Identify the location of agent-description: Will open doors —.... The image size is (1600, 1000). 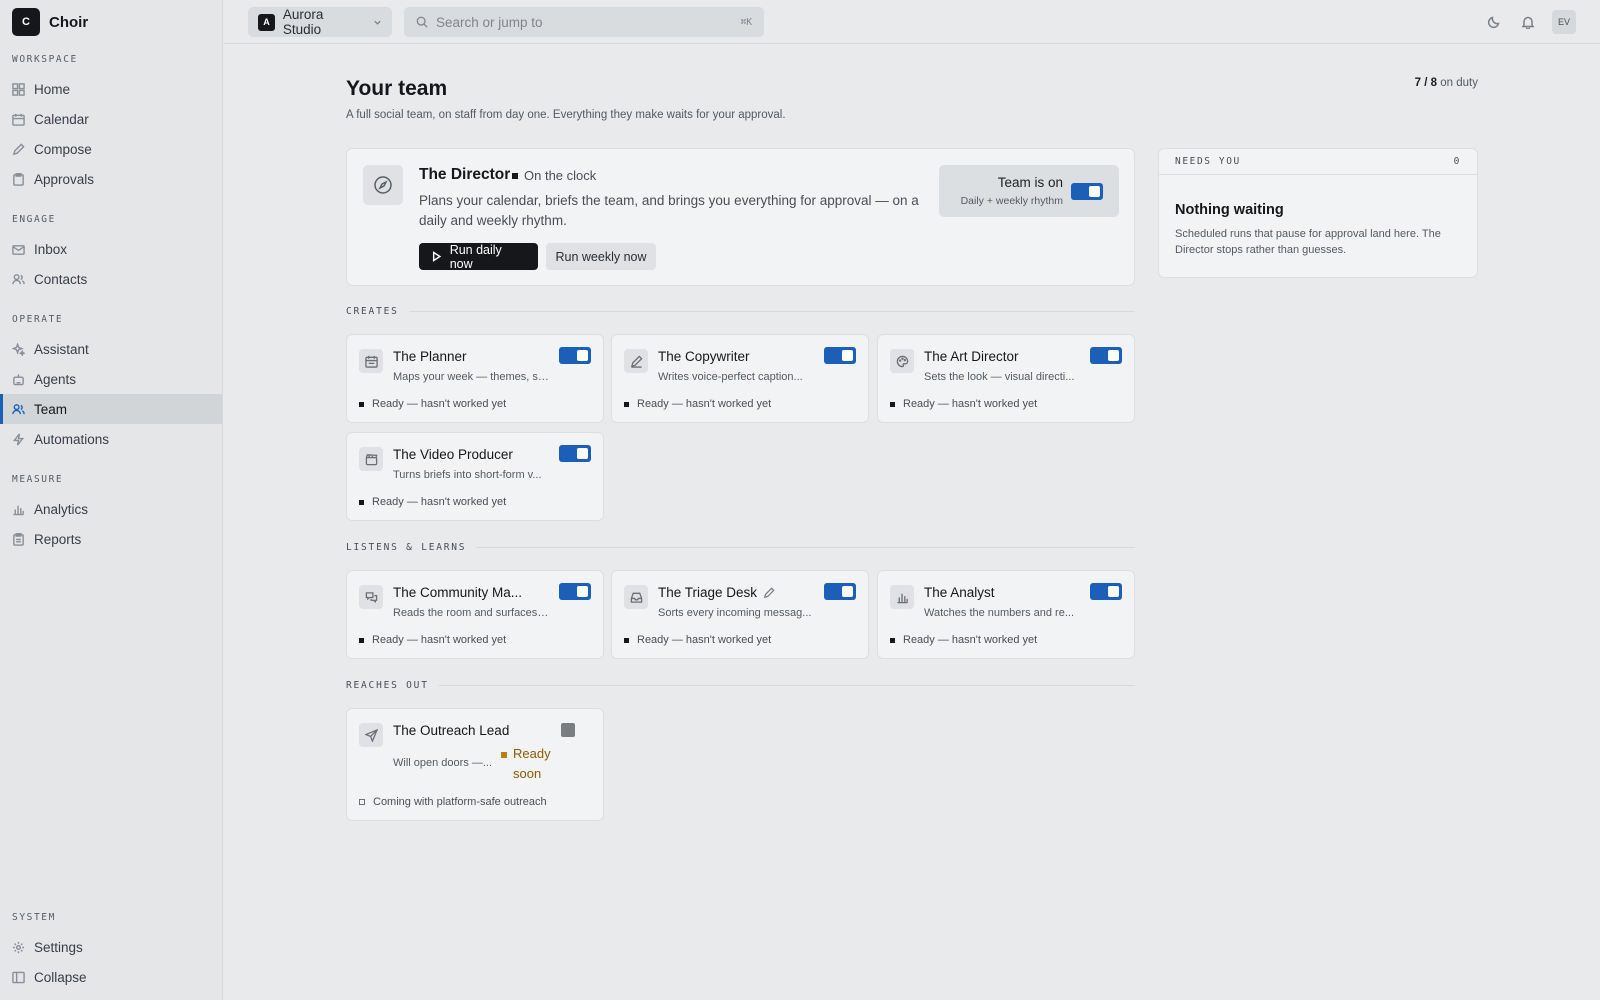
(443, 763).